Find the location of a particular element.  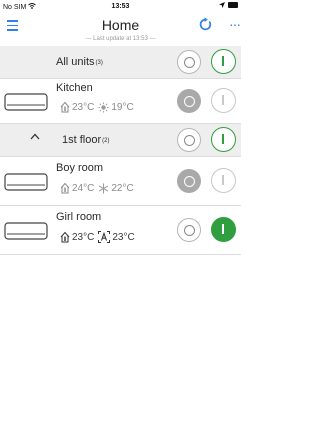

girl-room-off-button is located at coordinates (189, 230).